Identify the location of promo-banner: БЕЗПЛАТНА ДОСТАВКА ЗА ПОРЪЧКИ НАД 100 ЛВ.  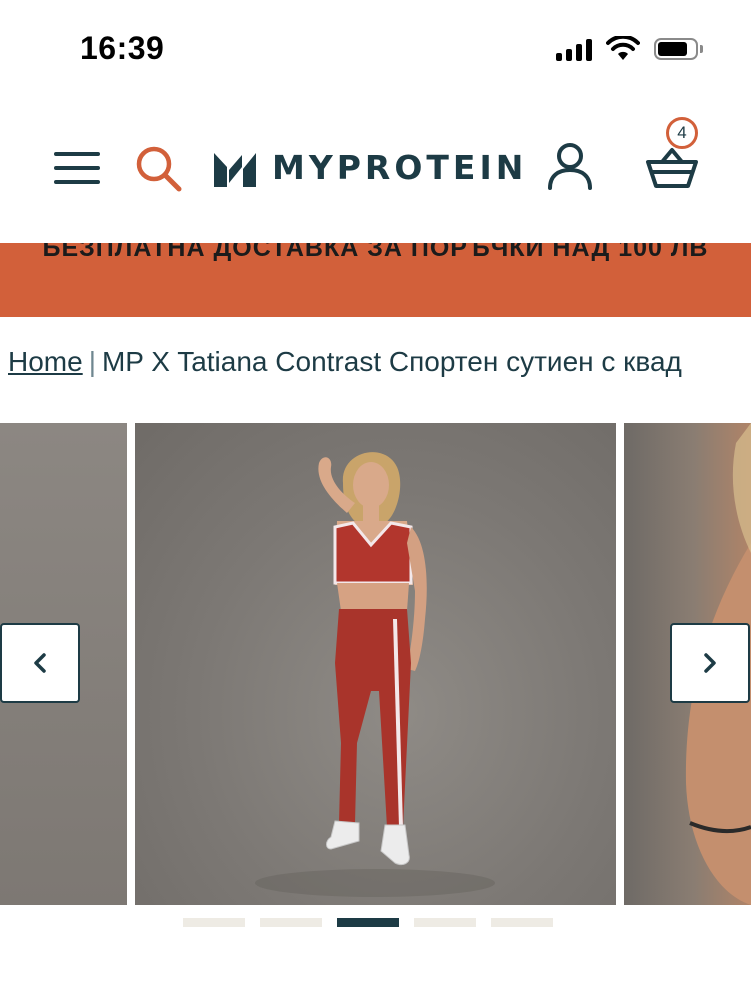
(375, 280).